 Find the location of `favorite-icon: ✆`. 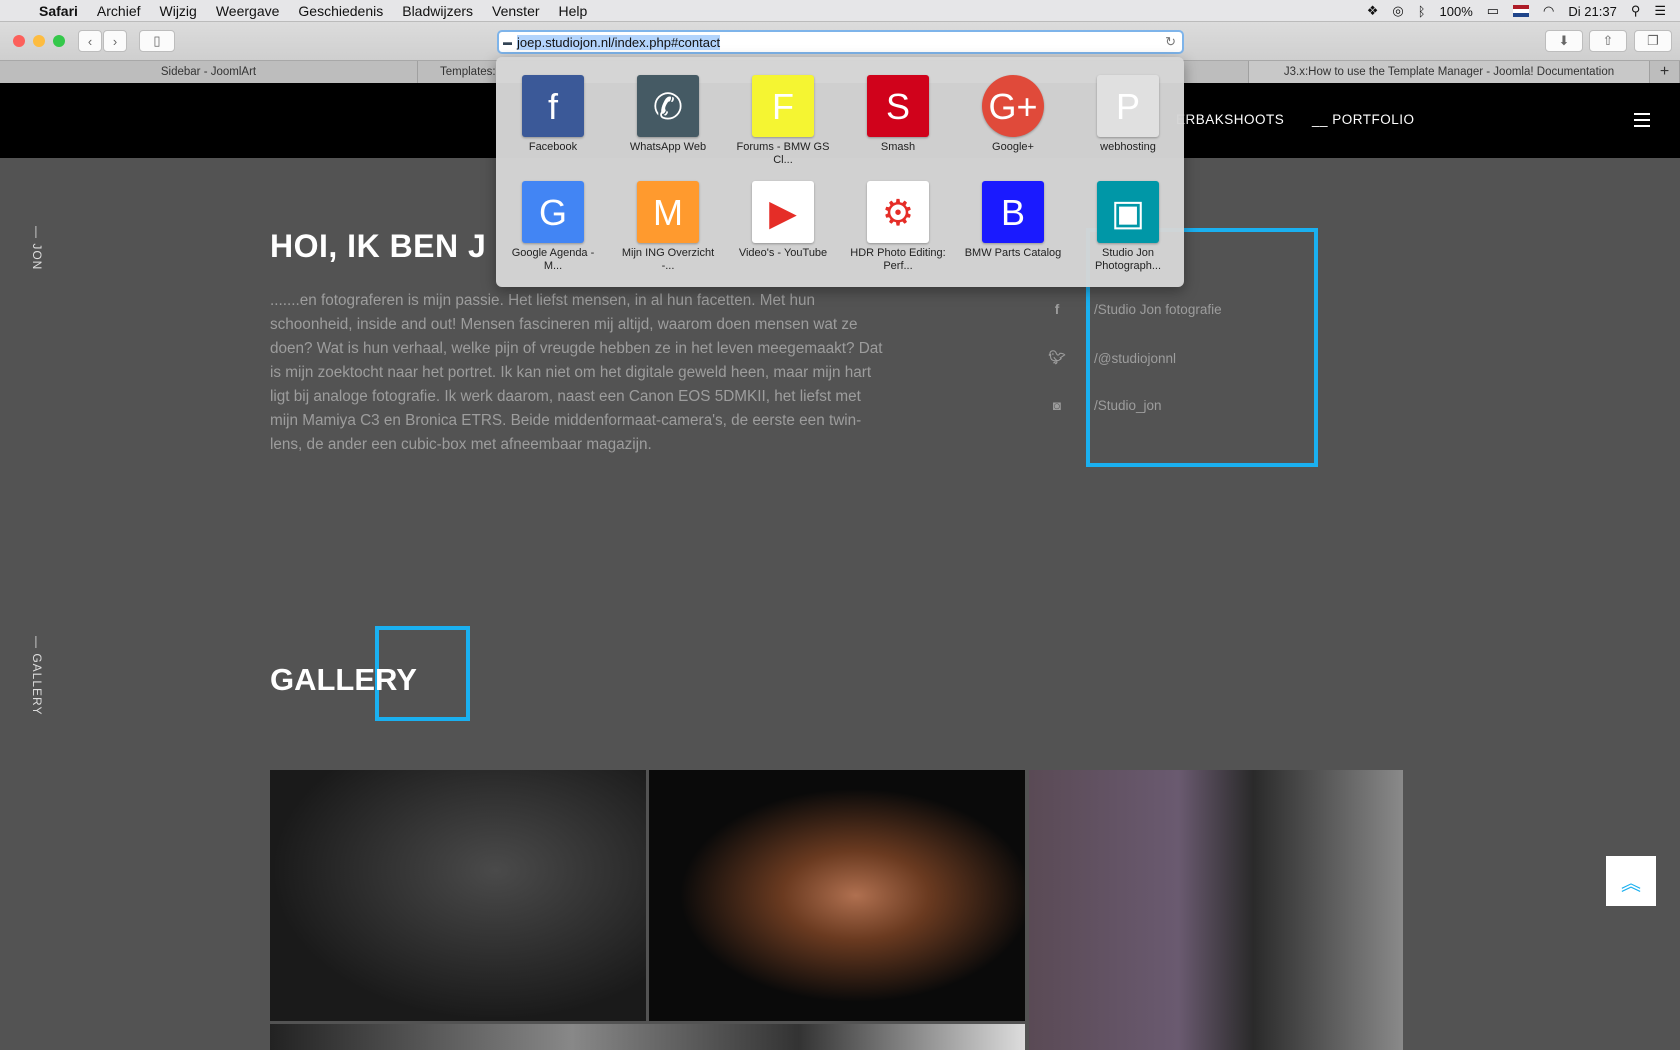

favorite-icon: ✆ is located at coordinates (668, 106).